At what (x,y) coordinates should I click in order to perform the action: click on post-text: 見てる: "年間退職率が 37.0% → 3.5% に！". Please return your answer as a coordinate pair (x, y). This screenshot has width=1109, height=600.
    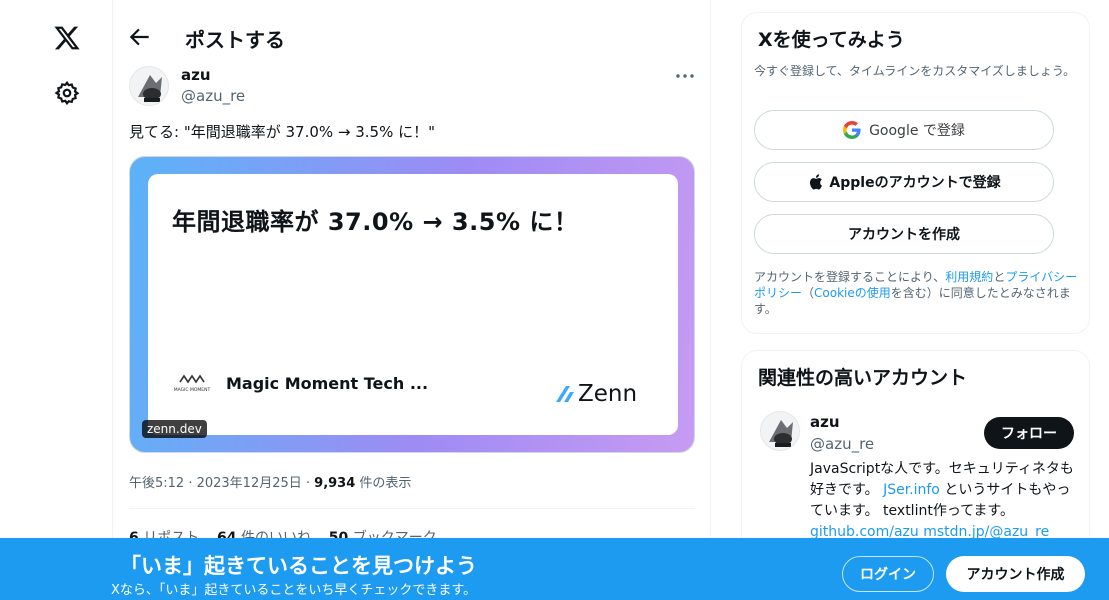
    Looking at the image, I should click on (282, 132).